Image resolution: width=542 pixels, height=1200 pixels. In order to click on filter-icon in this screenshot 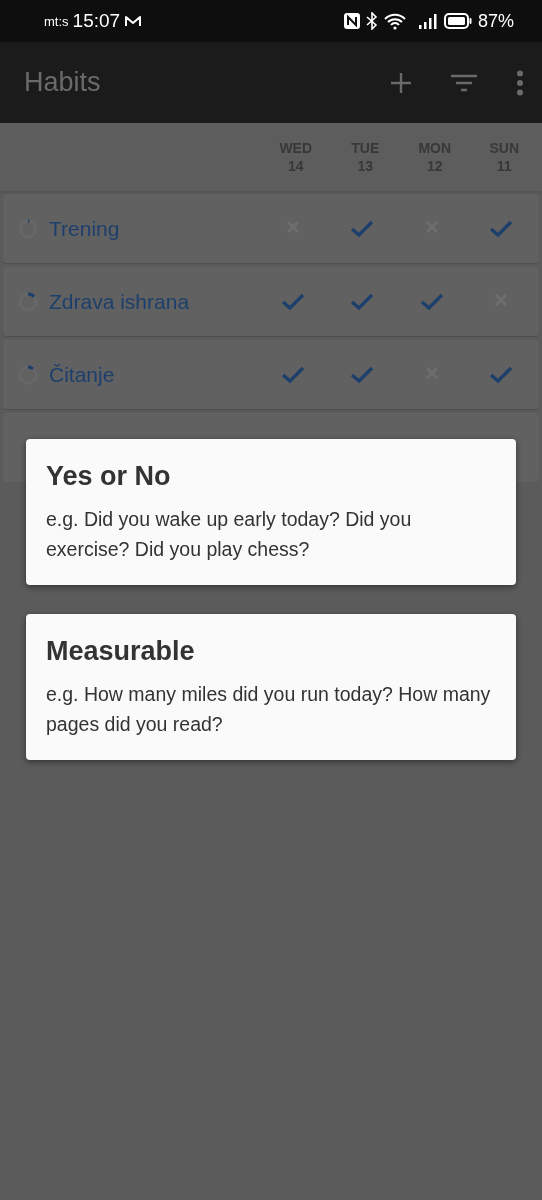, I will do `click(464, 82)`.